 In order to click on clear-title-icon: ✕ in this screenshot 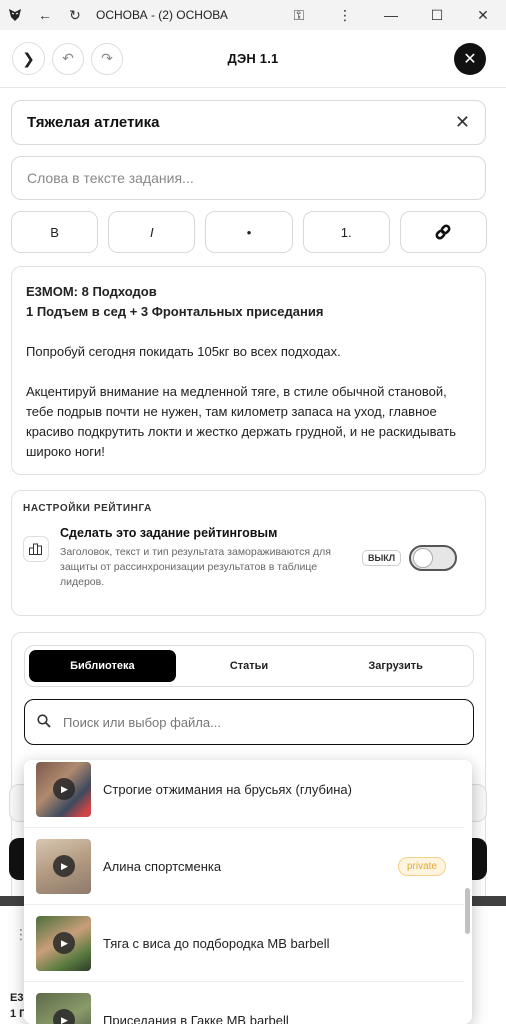, I will do `click(462, 122)`.